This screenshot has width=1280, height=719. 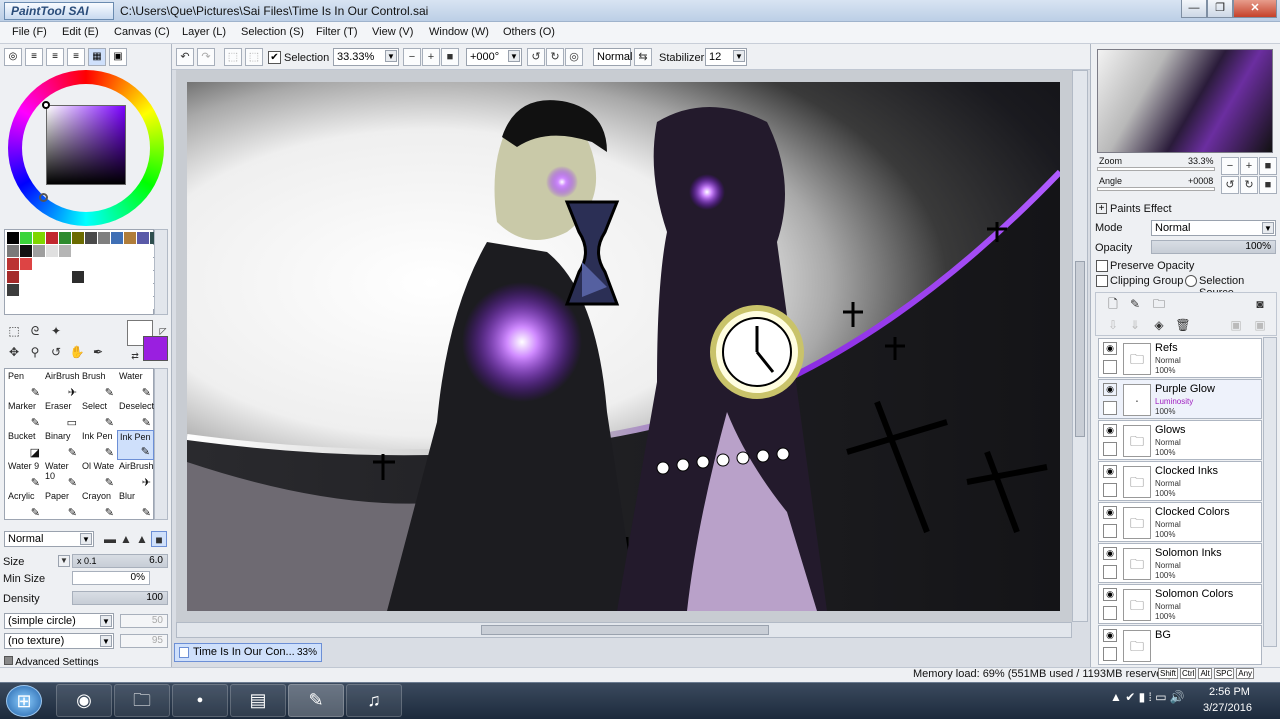 I want to click on nav-rotate-left-icon: ↺, so click(x=1230, y=185).